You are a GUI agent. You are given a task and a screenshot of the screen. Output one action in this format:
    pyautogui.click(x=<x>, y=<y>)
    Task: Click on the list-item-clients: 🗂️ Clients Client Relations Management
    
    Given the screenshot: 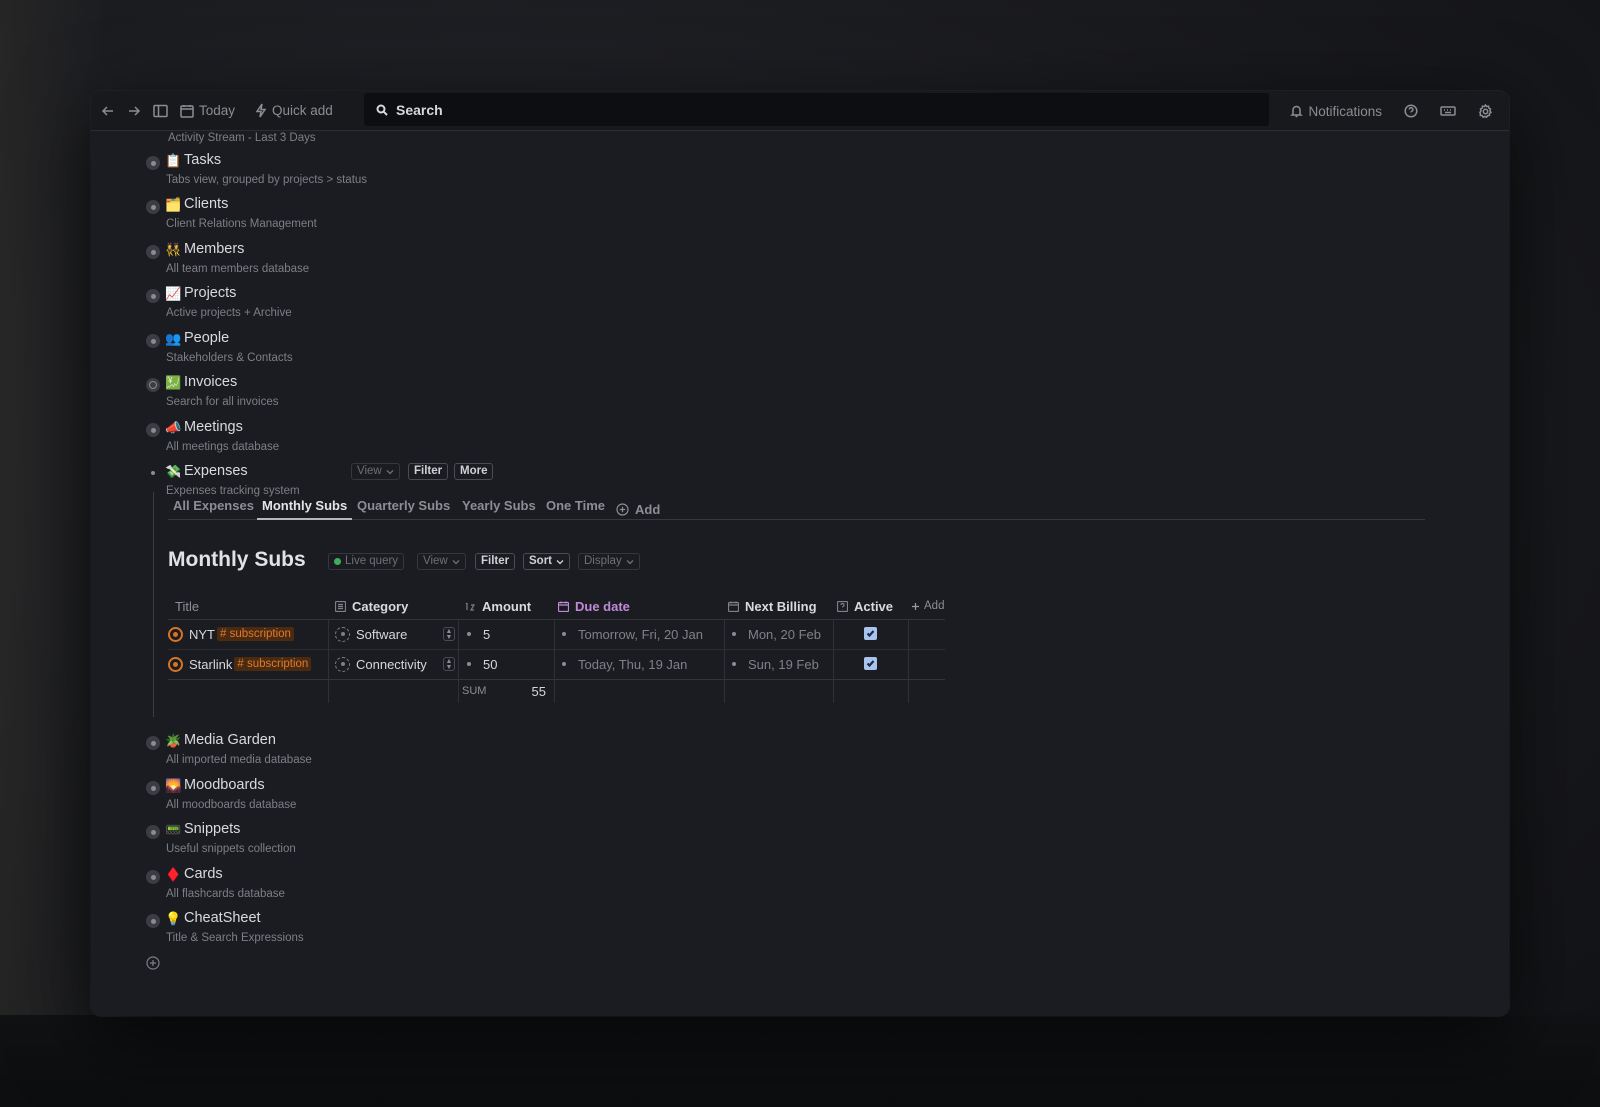 What is the action you would take?
    pyautogui.click(x=446, y=216)
    